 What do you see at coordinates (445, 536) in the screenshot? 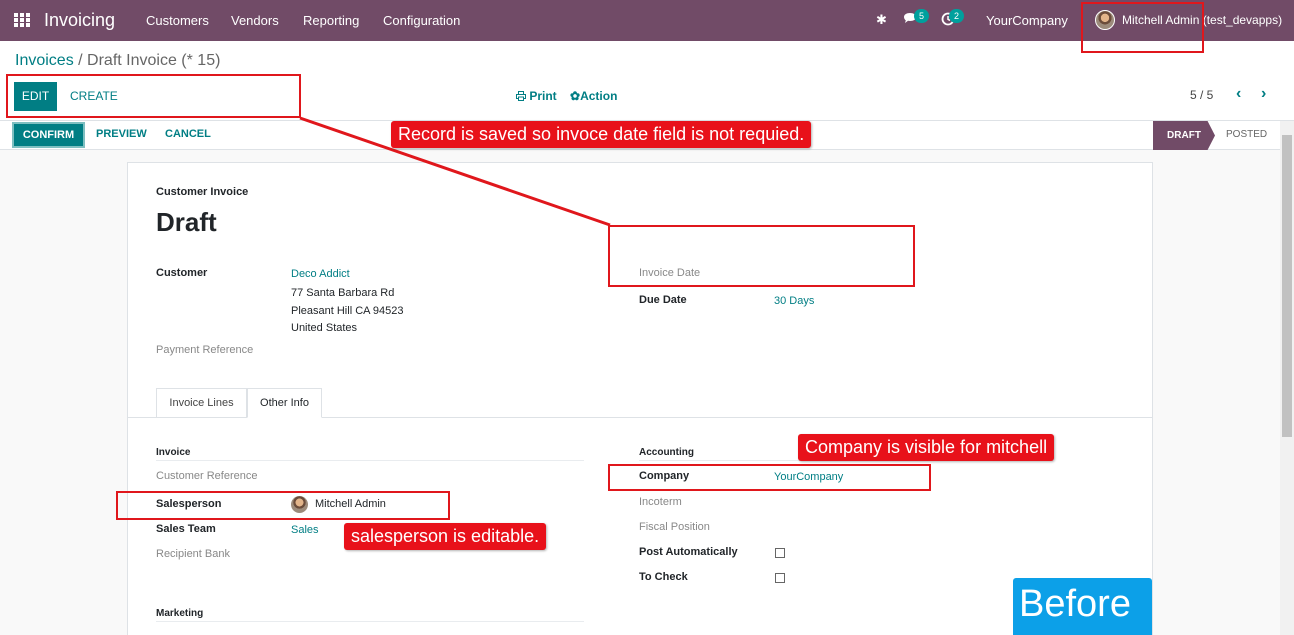
I see `note-salesperson-editable: salesperson is editable.` at bounding box center [445, 536].